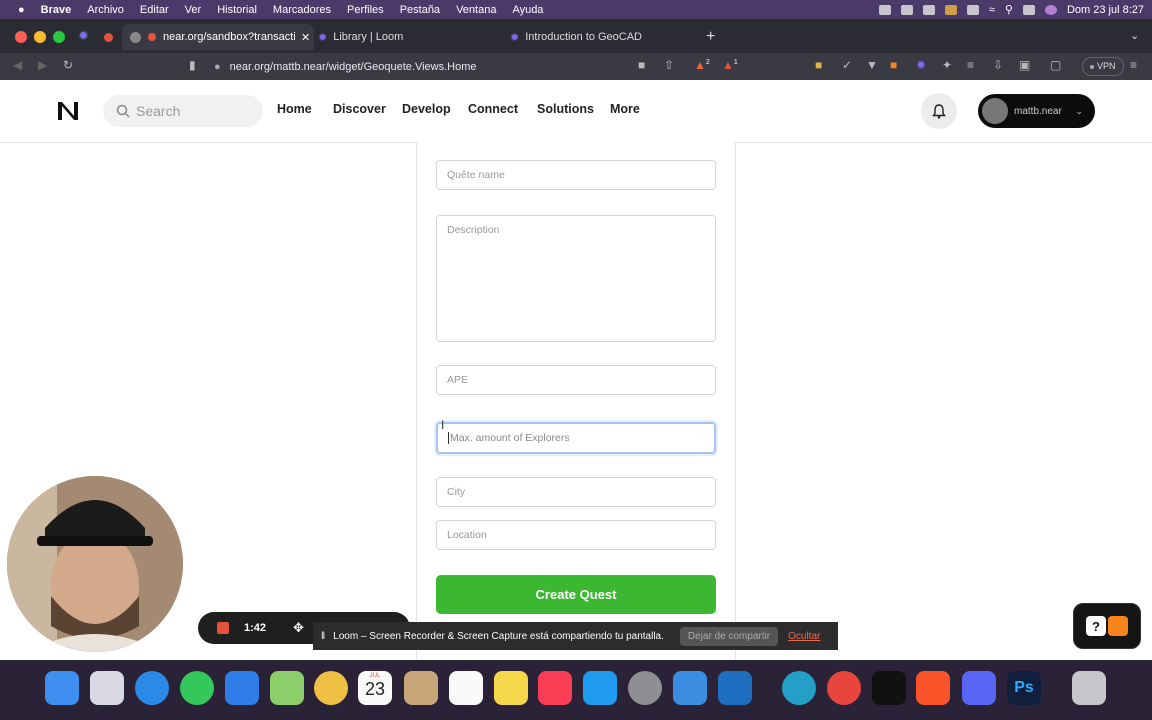  I want to click on quest-name-field: Quête name, so click(576, 175).